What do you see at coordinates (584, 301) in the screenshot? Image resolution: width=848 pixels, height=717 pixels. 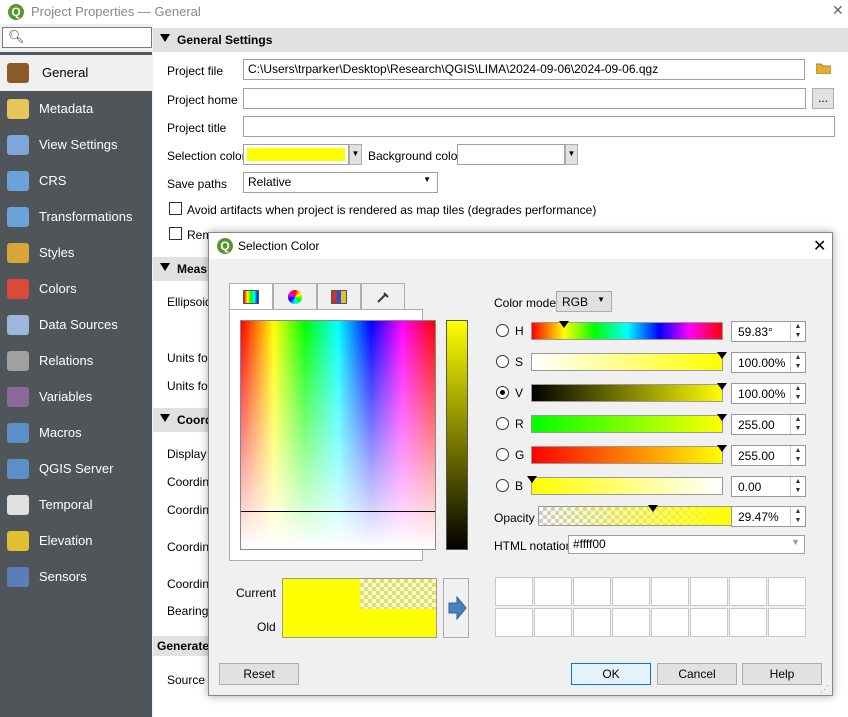 I see `color-model-select: RGB ▼` at bounding box center [584, 301].